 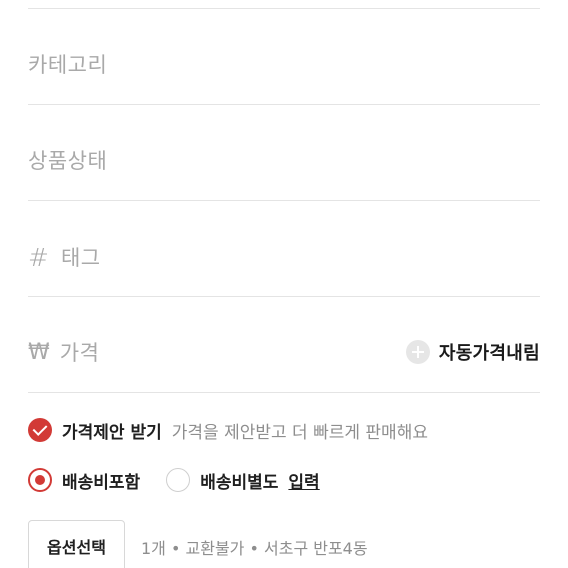 What do you see at coordinates (40, 430) in the screenshot?
I see `price-offer-checkbox` at bounding box center [40, 430].